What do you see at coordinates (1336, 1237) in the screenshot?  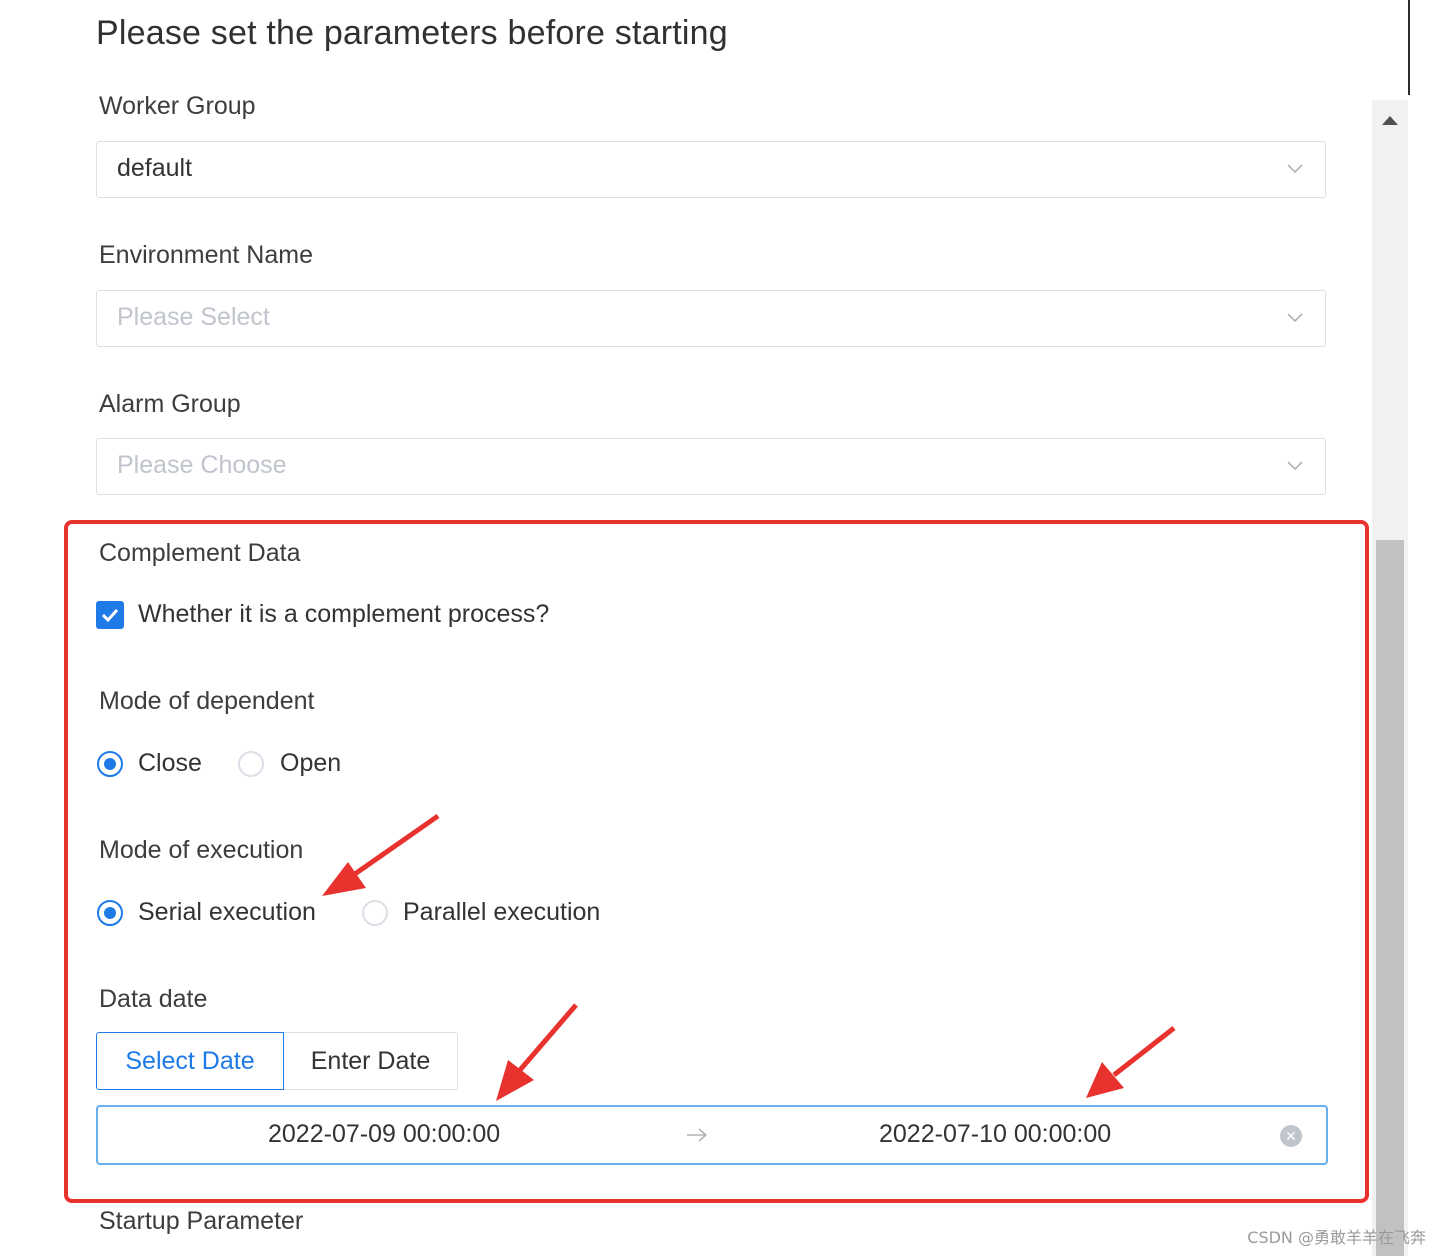 I see `watermark: CSDN @勇敢羊羊在飞奔` at bounding box center [1336, 1237].